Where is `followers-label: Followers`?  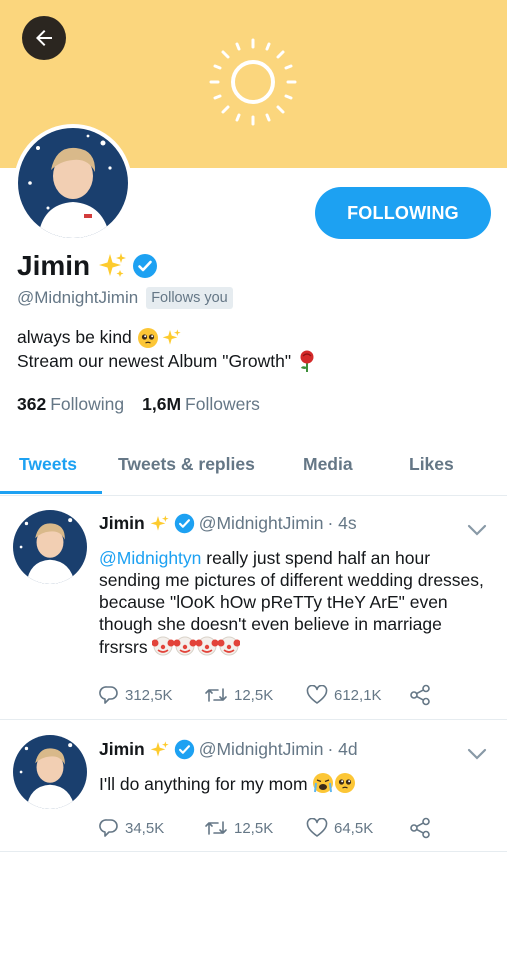 followers-label: Followers is located at coordinates (222, 404).